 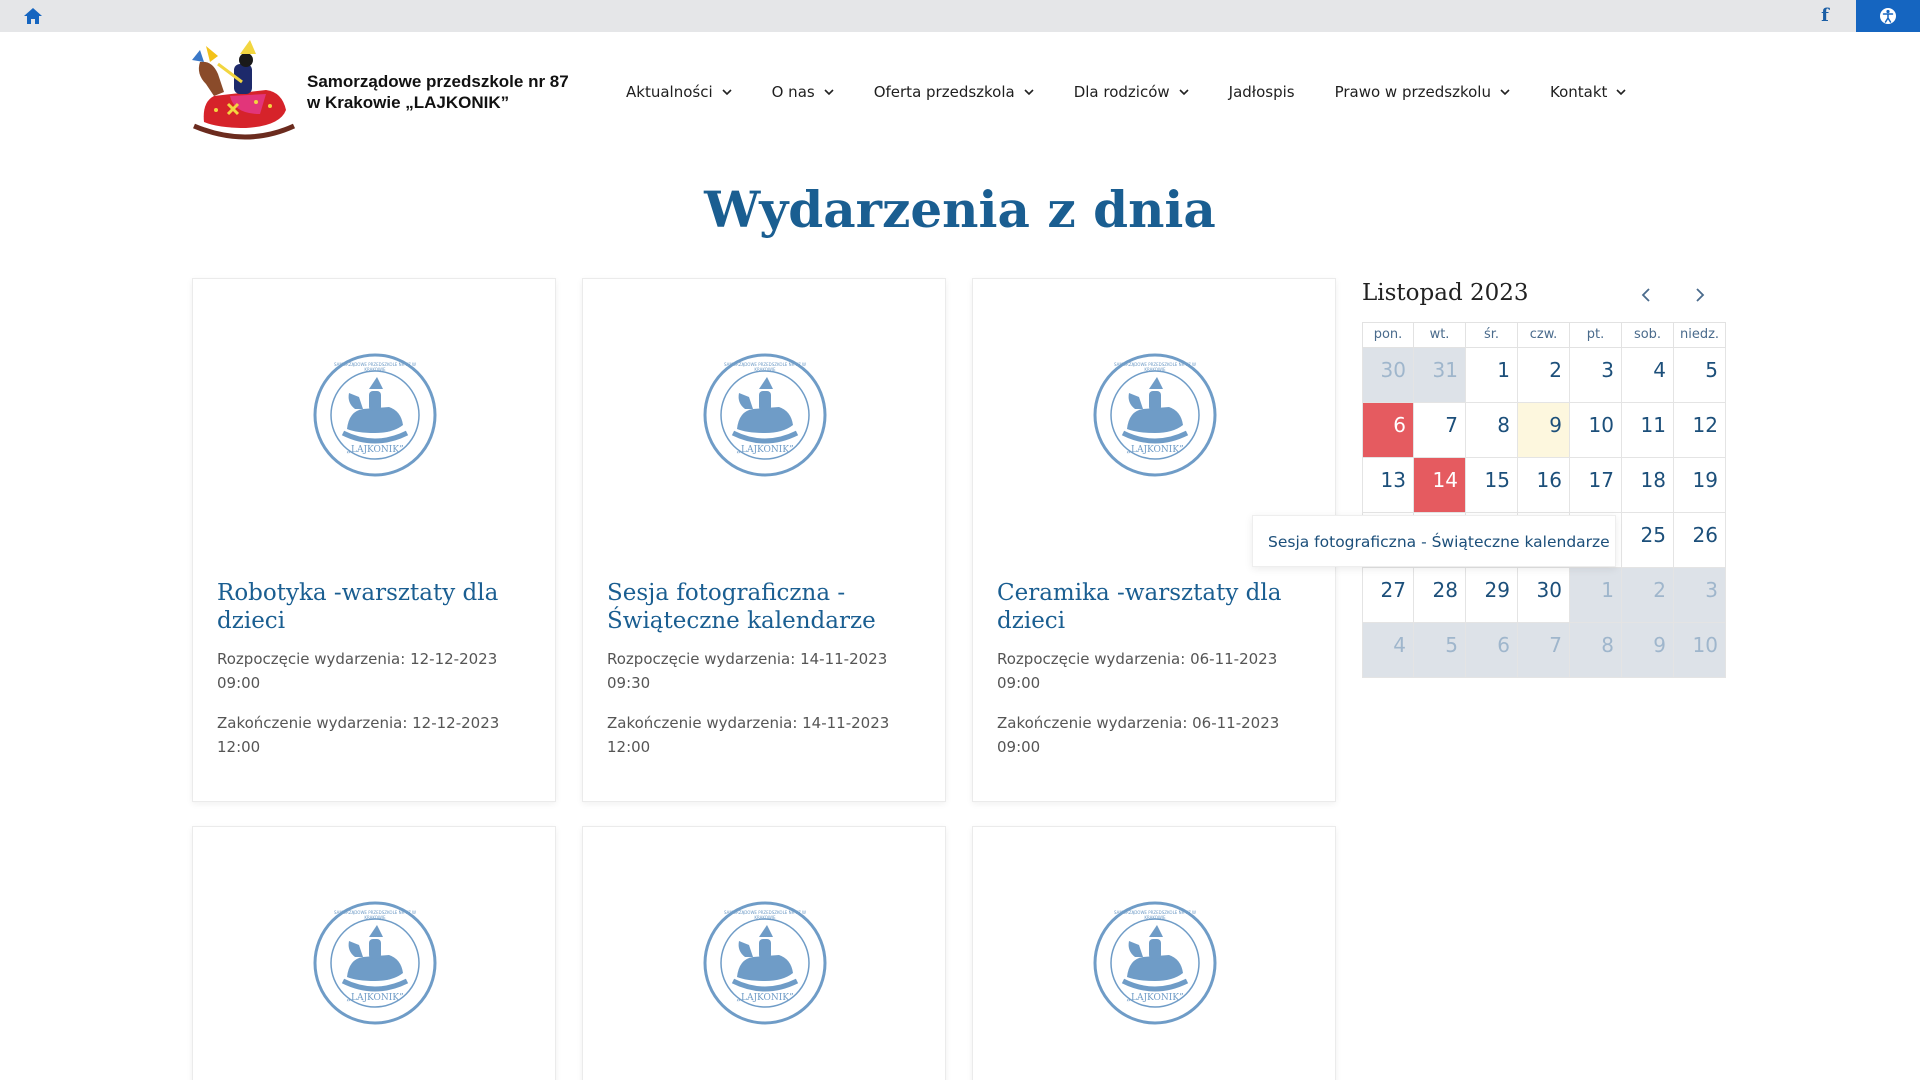 What do you see at coordinates (1412, 92) in the screenshot?
I see `nav-item-label: Prawo w przedszkolu` at bounding box center [1412, 92].